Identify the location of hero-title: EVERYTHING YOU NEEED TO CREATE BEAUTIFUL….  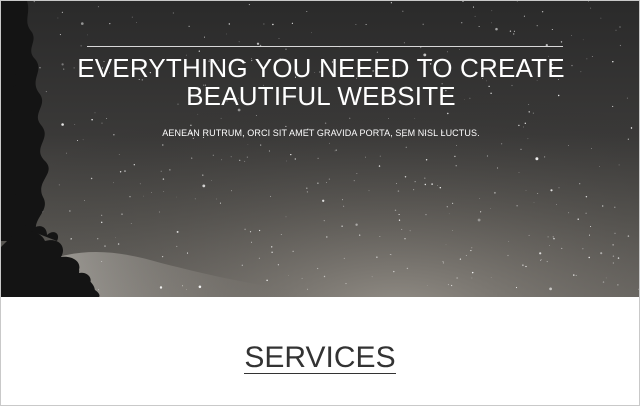
(321, 82).